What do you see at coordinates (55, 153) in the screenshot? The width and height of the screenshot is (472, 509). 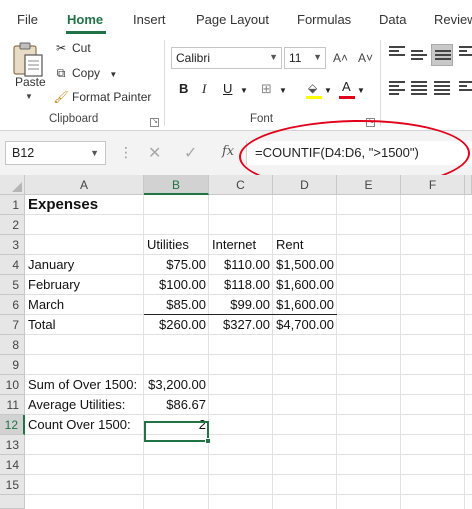 I see `name-box: B12 ▼` at bounding box center [55, 153].